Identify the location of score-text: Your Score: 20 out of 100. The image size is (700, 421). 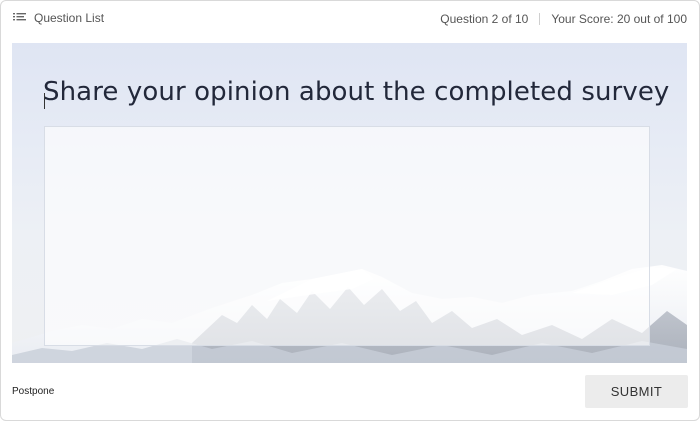
(619, 19).